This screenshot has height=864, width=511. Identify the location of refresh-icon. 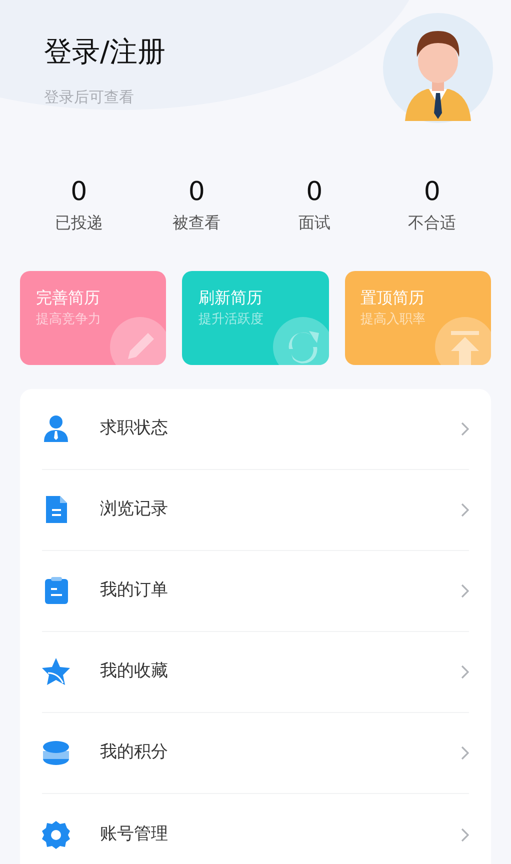
(300, 341).